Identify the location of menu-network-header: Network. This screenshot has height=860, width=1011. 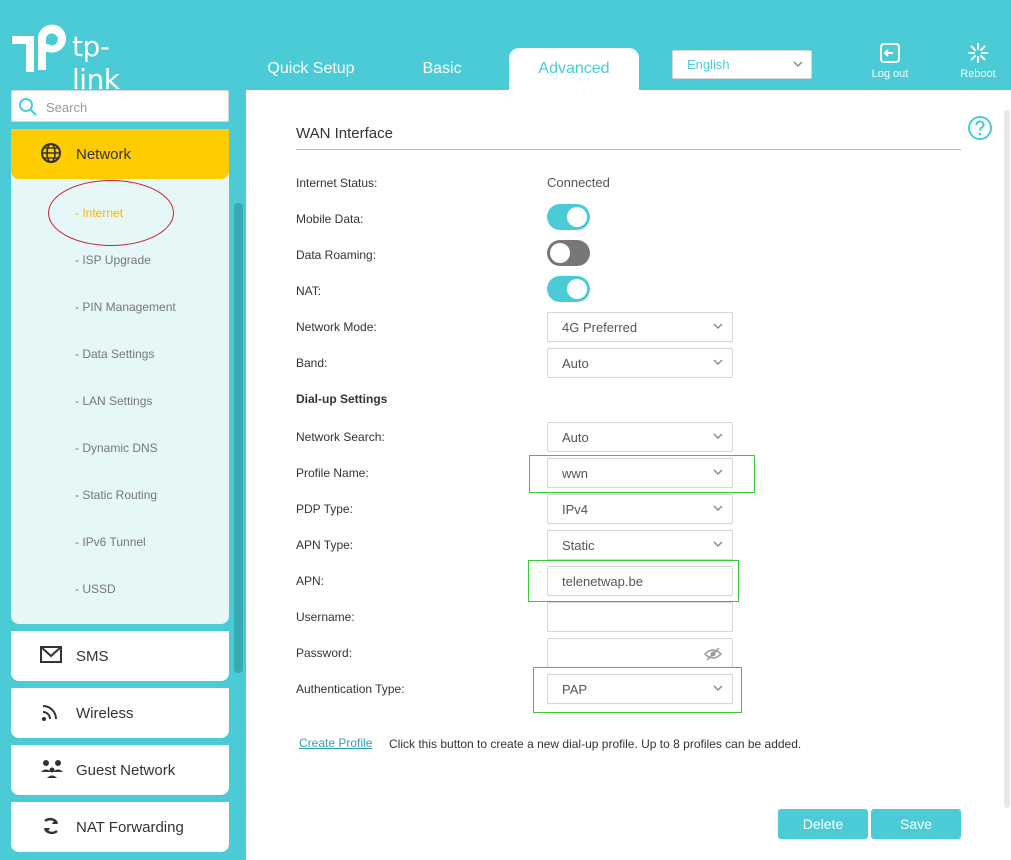
(120, 154).